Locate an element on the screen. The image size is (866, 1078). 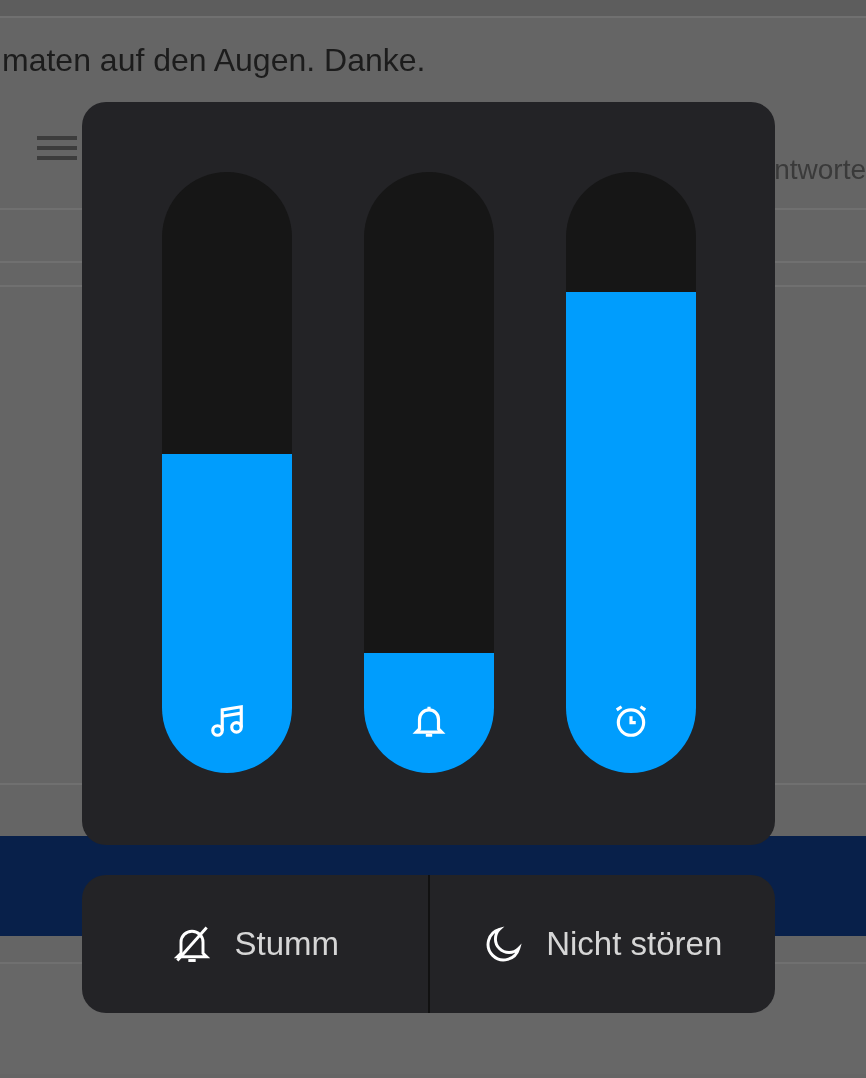
mode-button: Stumm is located at coordinates (256, 944).